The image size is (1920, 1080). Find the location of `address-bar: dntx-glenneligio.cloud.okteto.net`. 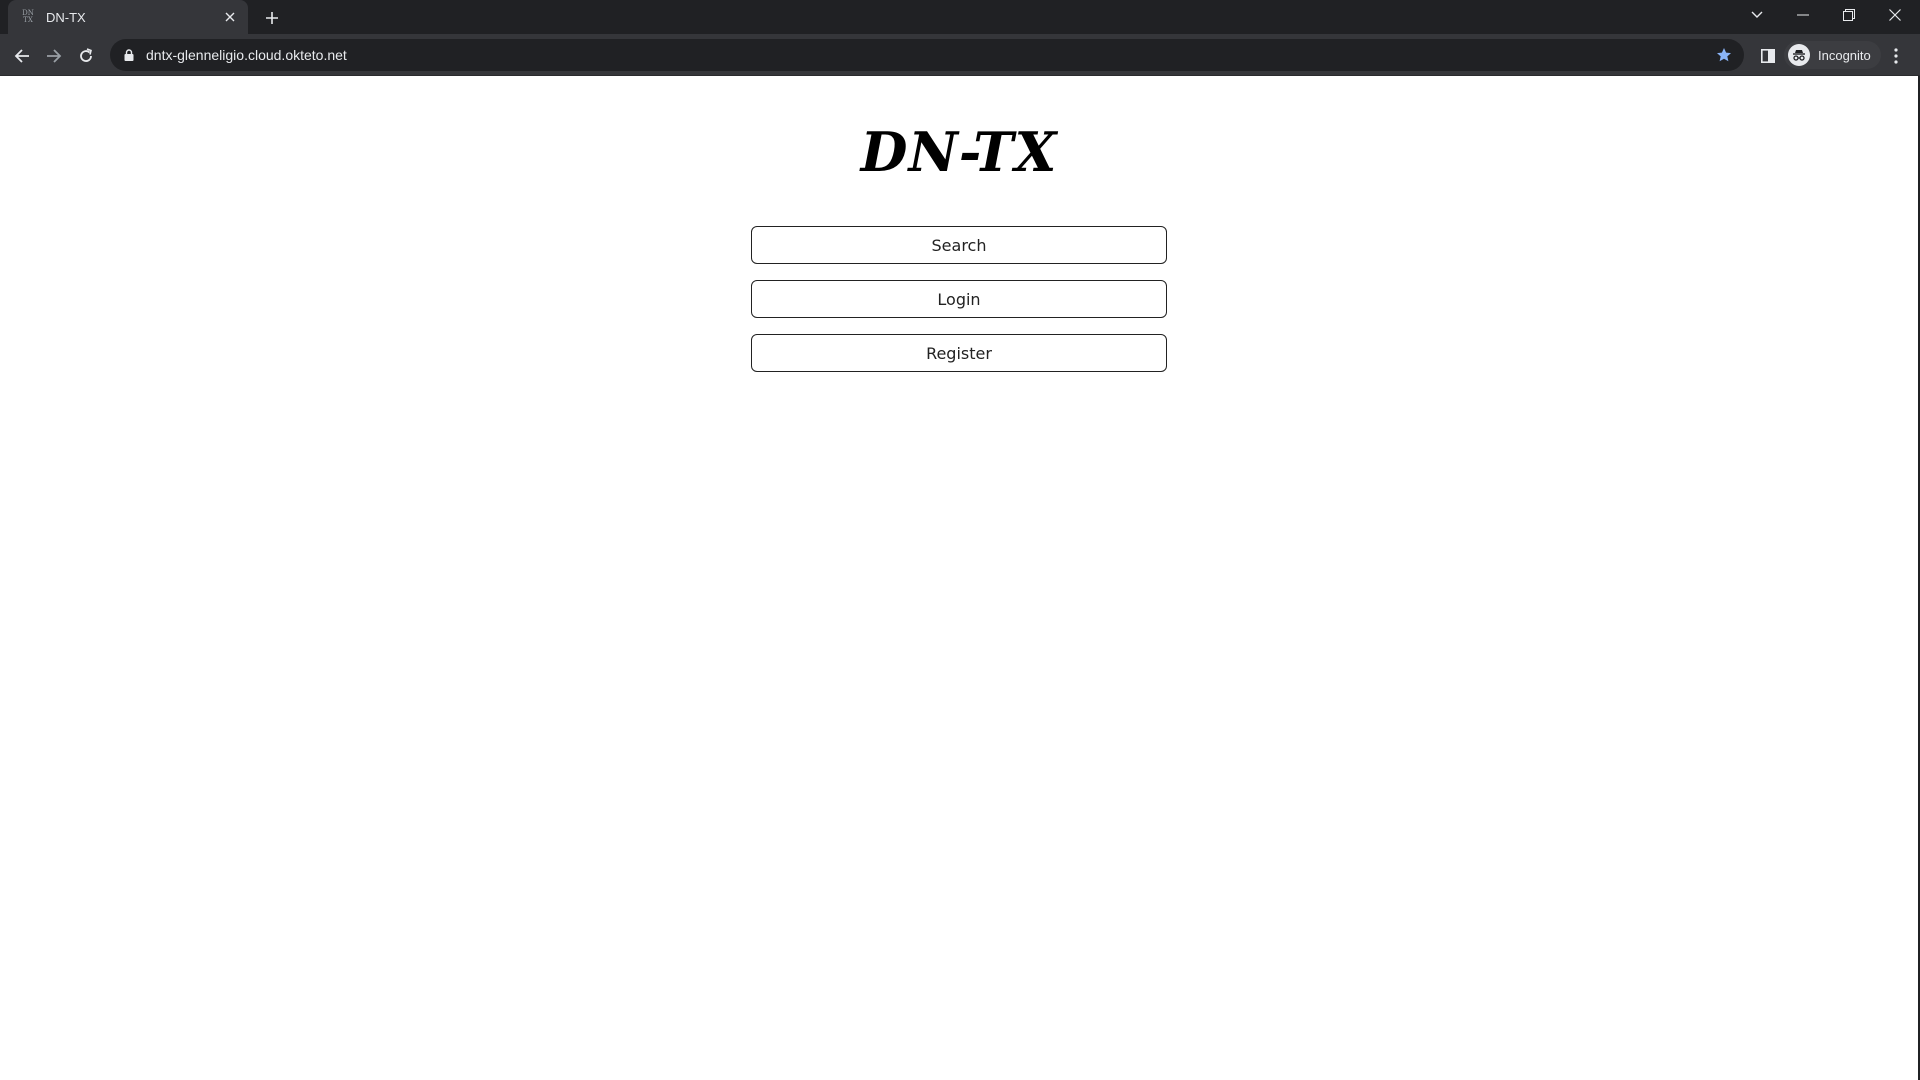

address-bar: dntx-glenneligio.cloud.okteto.net is located at coordinates (927, 55).